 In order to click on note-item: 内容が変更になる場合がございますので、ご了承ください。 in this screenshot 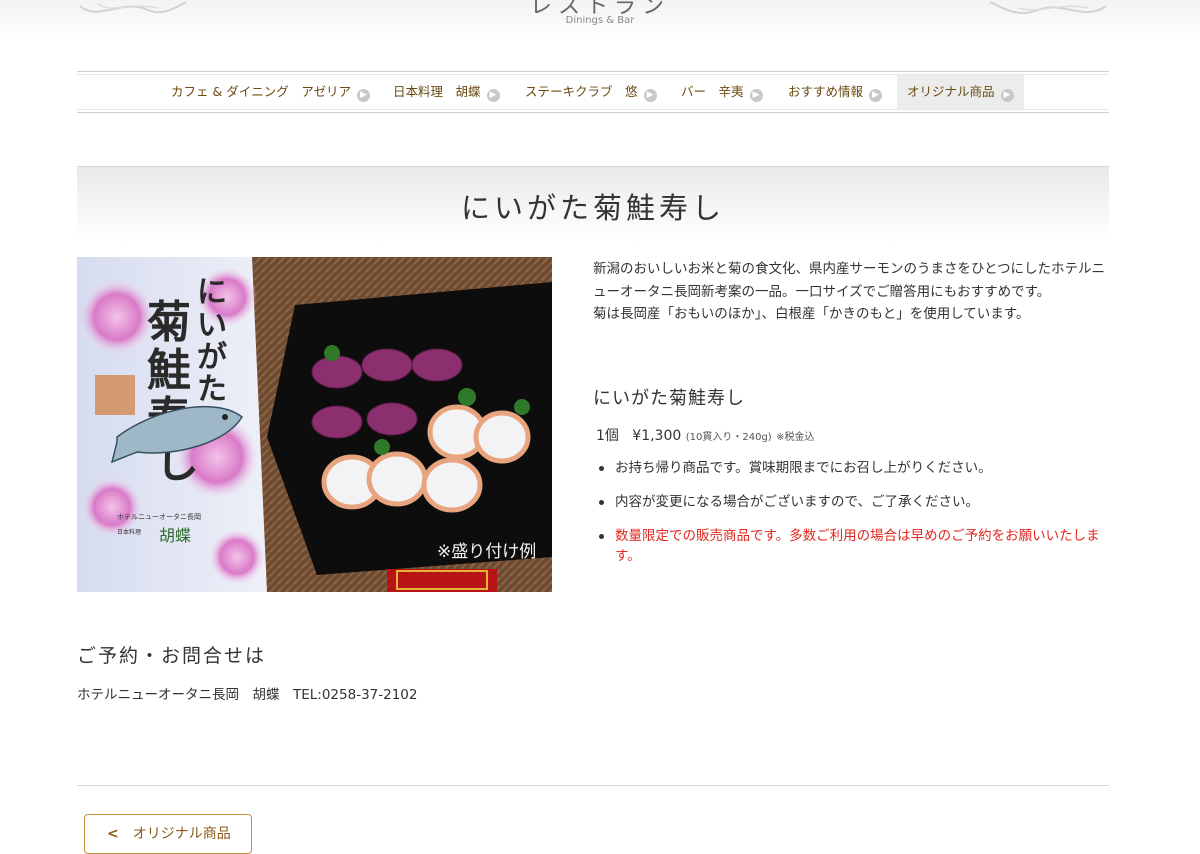, I will do `click(853, 502)`.